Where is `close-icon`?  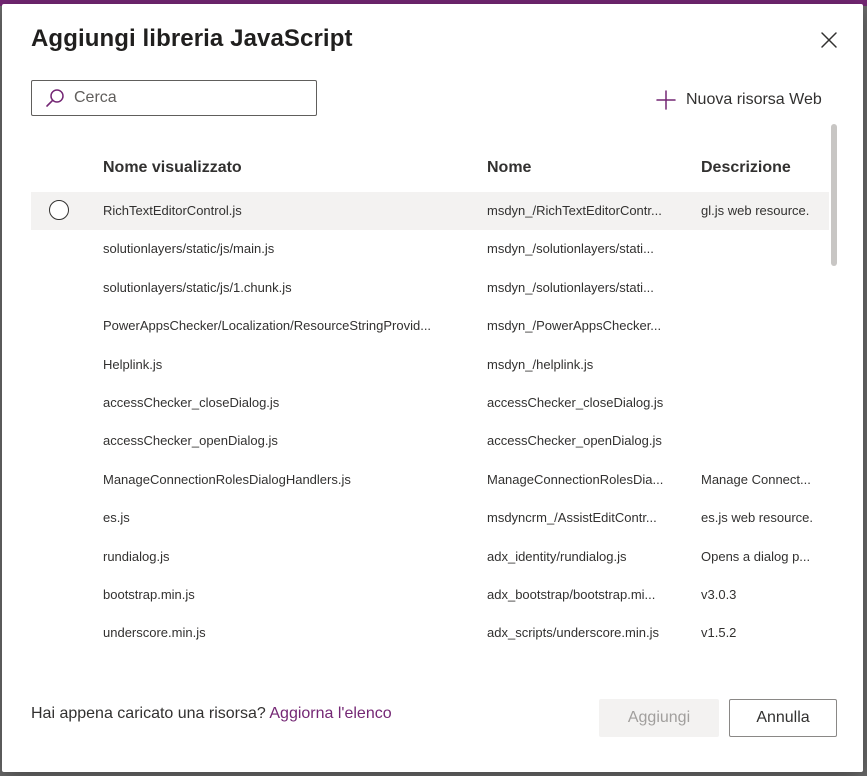
close-icon is located at coordinates (829, 40).